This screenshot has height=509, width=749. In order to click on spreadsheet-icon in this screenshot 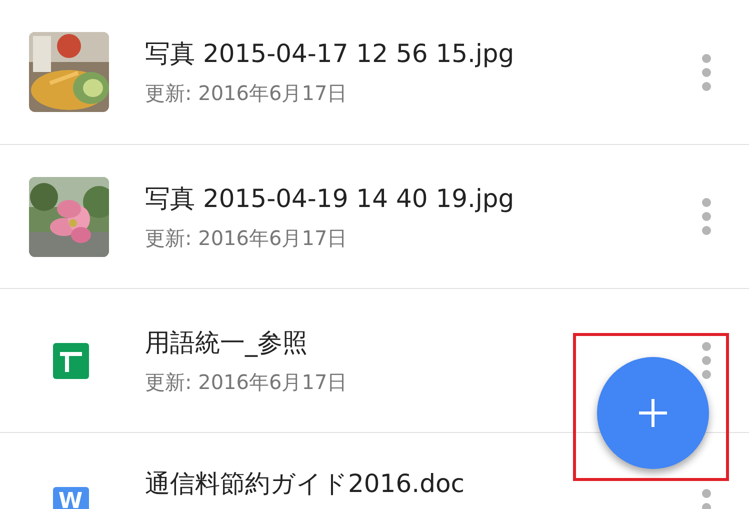, I will do `click(70, 360)`.